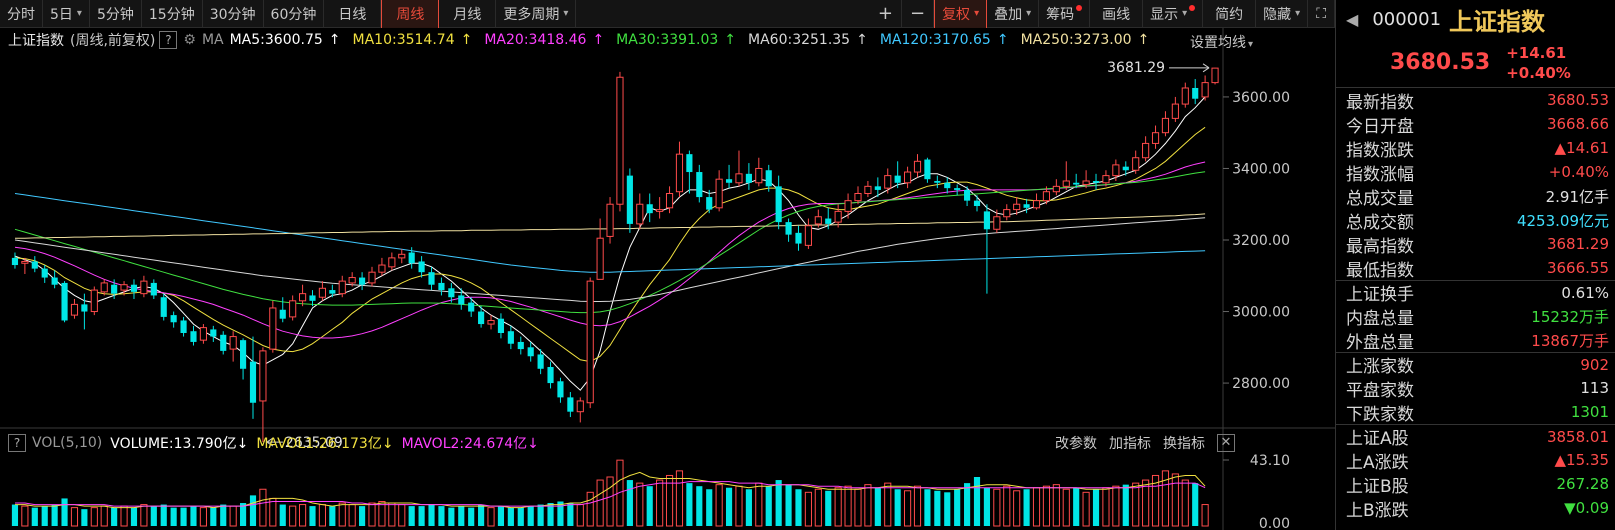  What do you see at coordinates (1380, 174) in the screenshot?
I see `quote-row-label: 指数涨幅` at bounding box center [1380, 174].